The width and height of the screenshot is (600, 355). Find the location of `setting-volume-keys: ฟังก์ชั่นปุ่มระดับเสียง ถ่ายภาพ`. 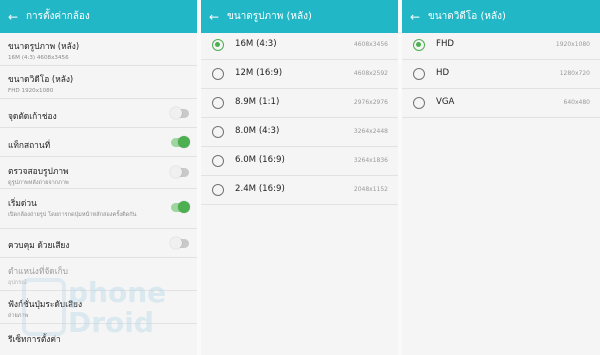

setting-volume-keys: ฟังก์ชั่นปุ่มระดับเสียง ถ่ายภาพ is located at coordinates (98, 307).